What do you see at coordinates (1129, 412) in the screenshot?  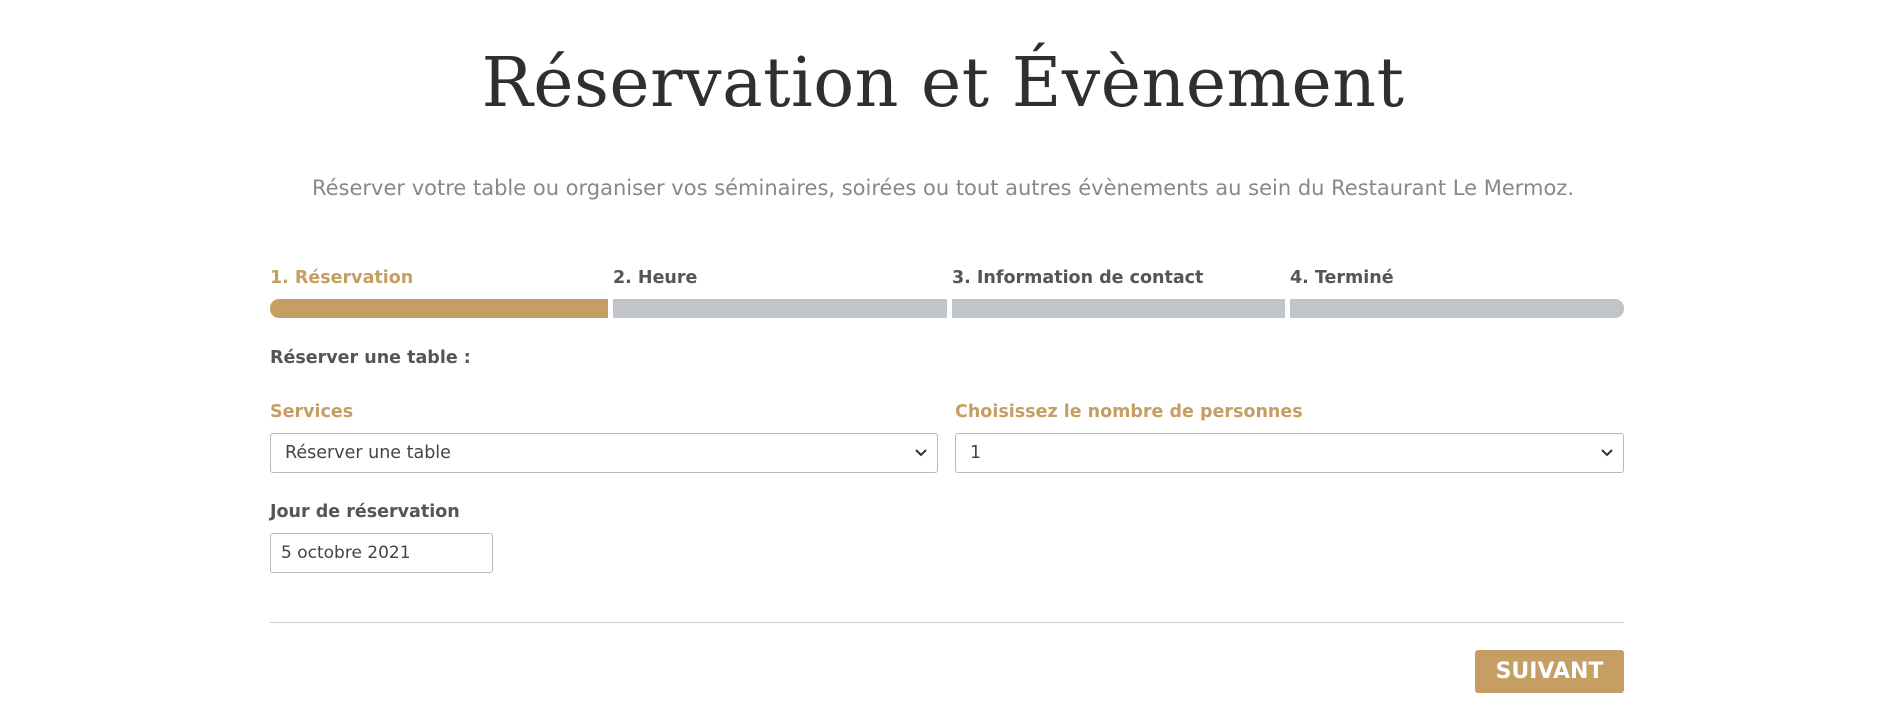 I see `persons-label: Choisissez le nombre de personnes` at bounding box center [1129, 412].